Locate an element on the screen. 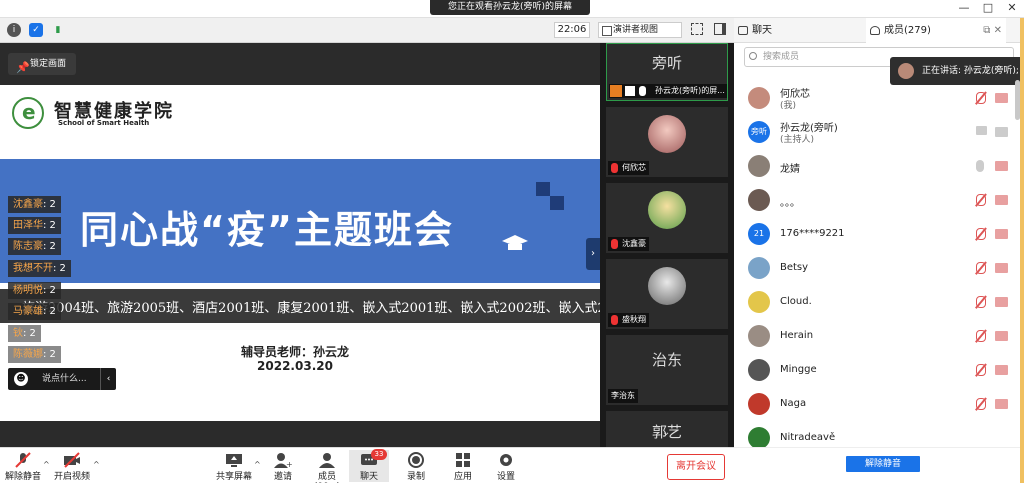 This screenshot has width=1024, height=483. info-icon: i is located at coordinates (14, 30).